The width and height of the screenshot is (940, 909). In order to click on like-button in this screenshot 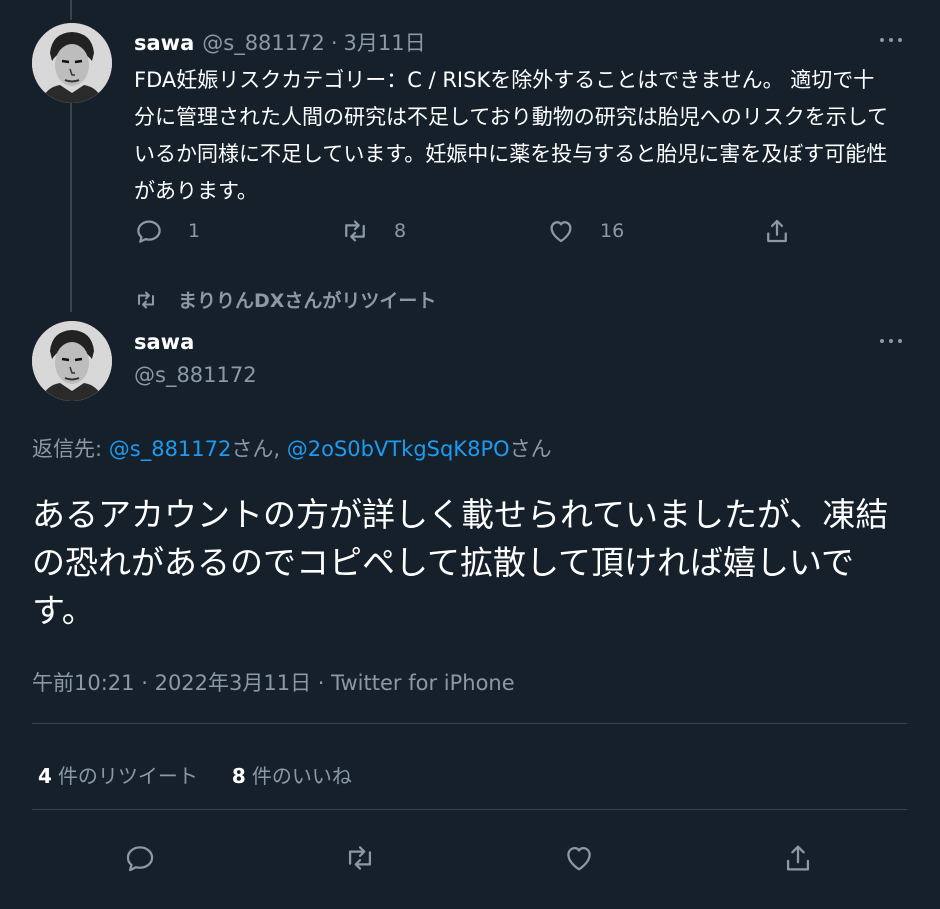, I will do `click(579, 858)`.